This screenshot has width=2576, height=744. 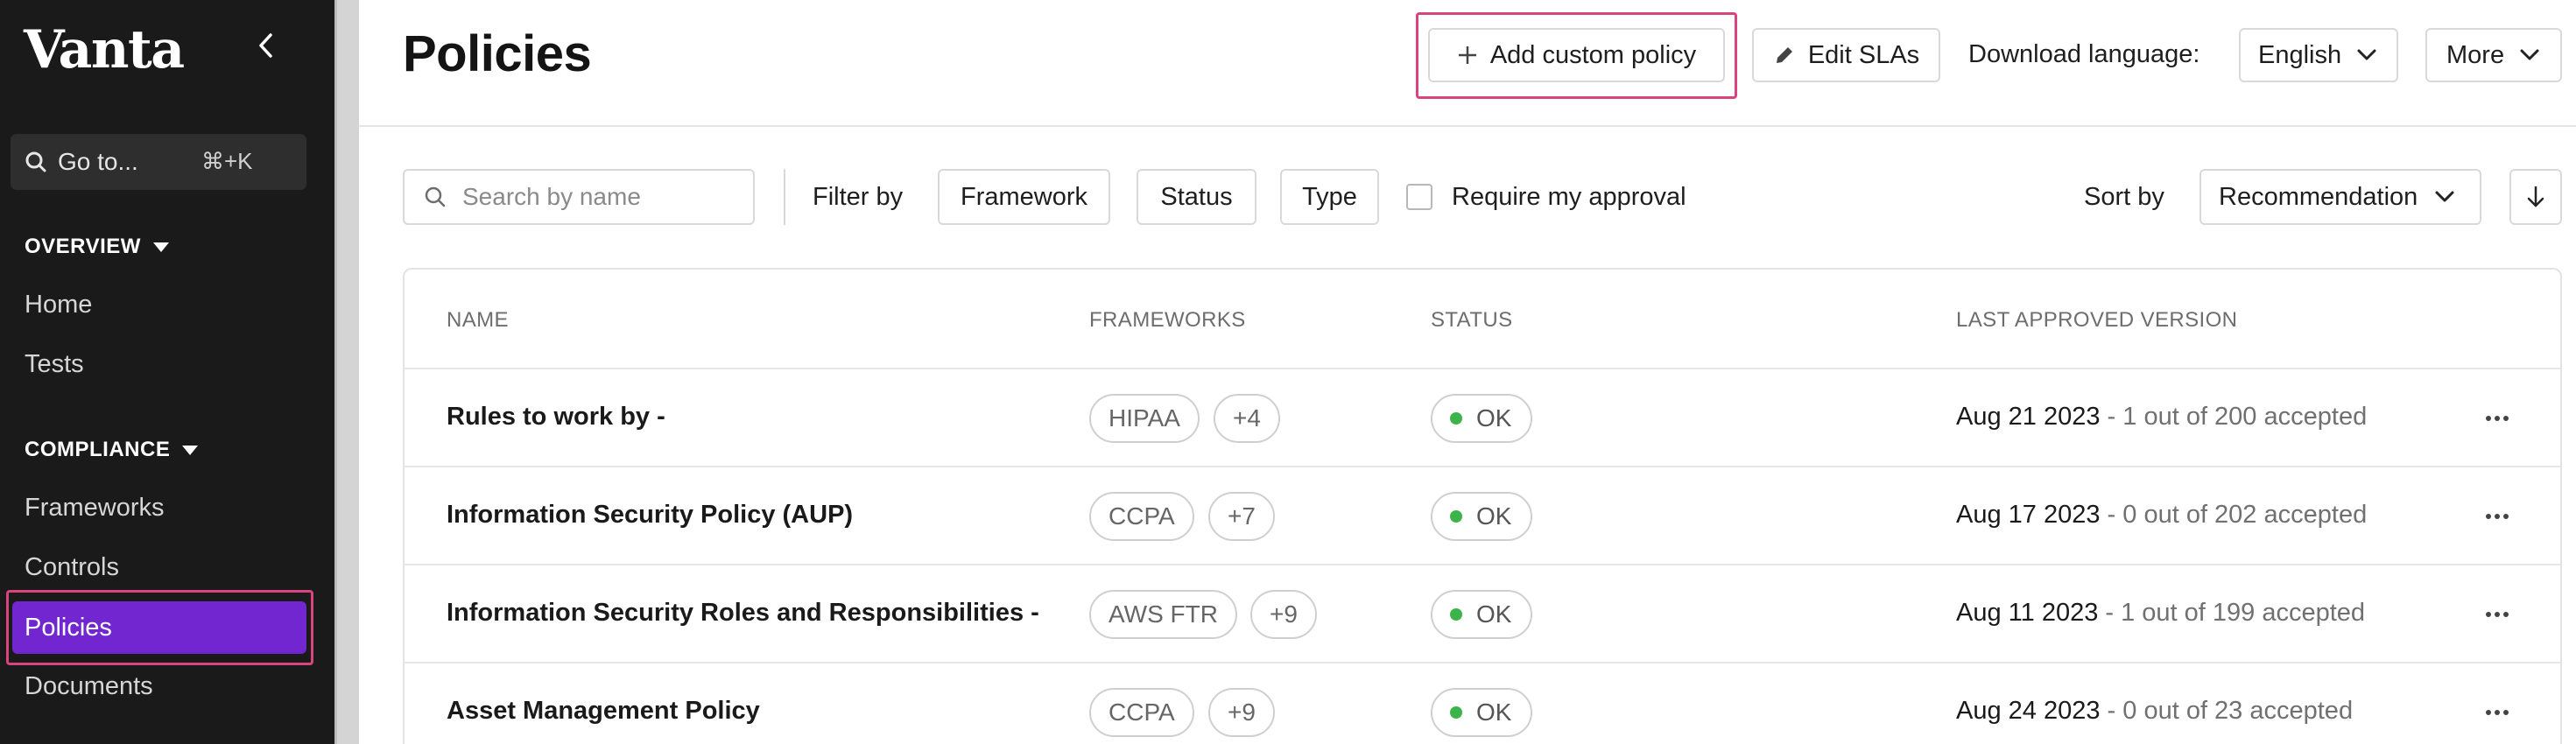 What do you see at coordinates (1163, 614) in the screenshot?
I see `framework-badge: AWS FTR` at bounding box center [1163, 614].